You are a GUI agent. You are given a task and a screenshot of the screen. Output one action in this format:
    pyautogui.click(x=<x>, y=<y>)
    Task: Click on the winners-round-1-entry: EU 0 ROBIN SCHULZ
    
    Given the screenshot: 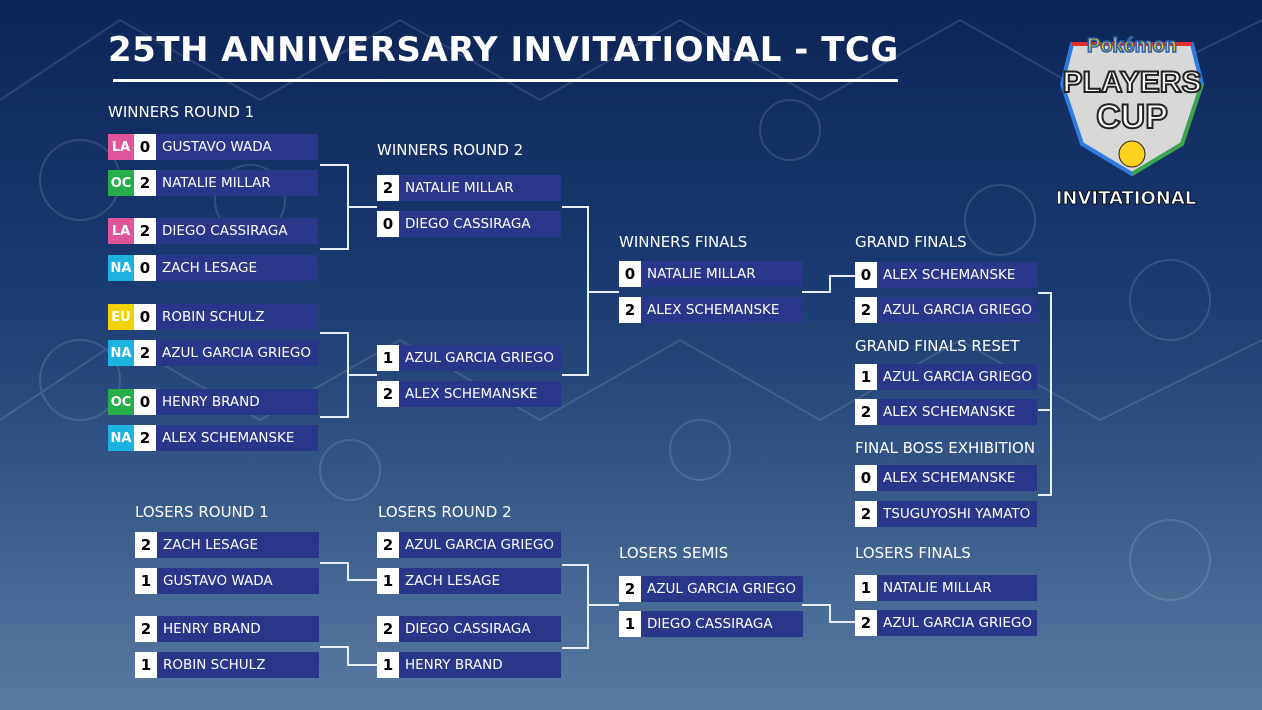 What is the action you would take?
    pyautogui.click(x=213, y=317)
    